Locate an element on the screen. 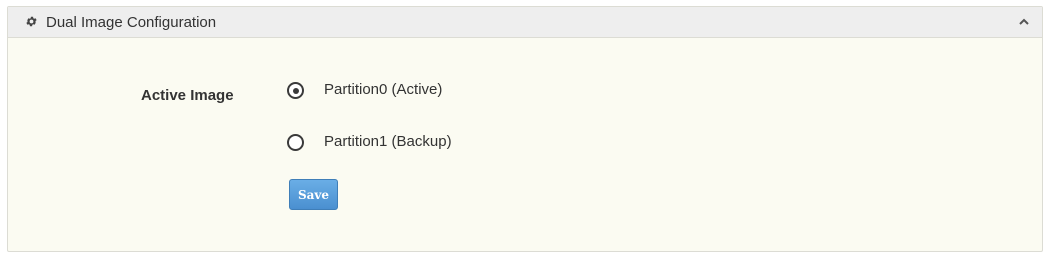  active-image-label: Active Image is located at coordinates (187, 95).